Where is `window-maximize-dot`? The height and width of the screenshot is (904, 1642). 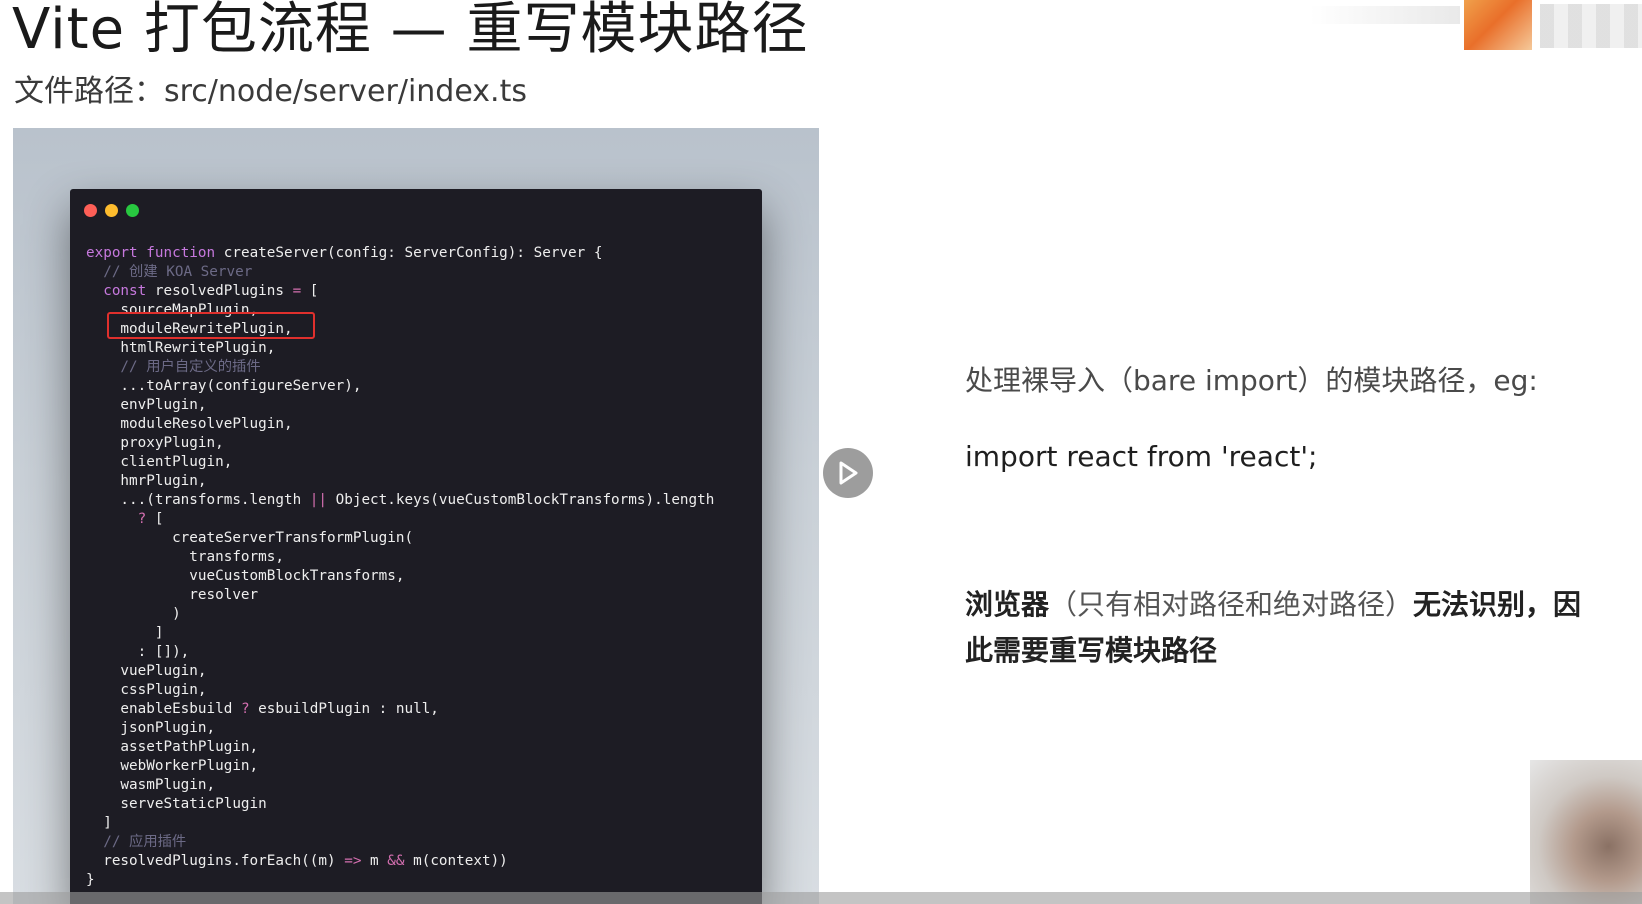
window-maximize-dot is located at coordinates (132, 210).